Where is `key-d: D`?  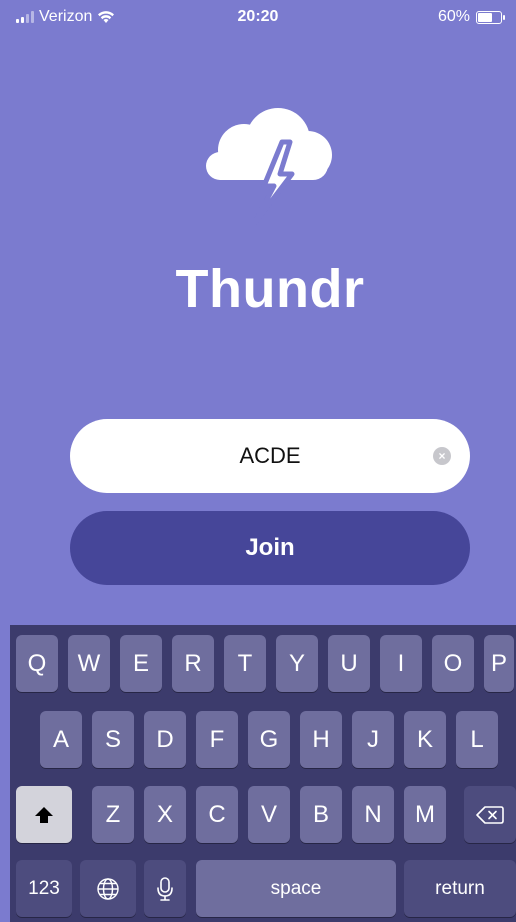 key-d: D is located at coordinates (165, 739).